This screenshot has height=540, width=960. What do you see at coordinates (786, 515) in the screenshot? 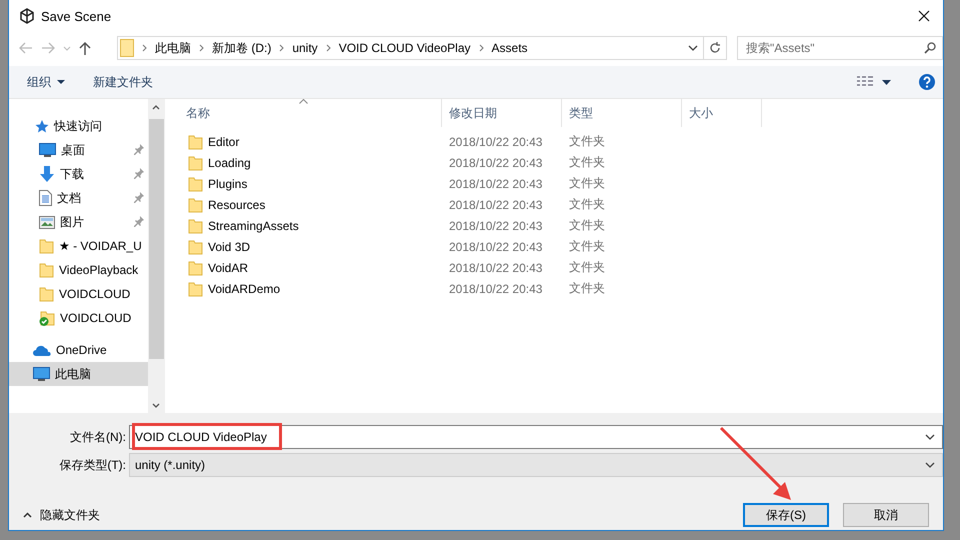
I see `dialog-button: 保存(S)` at bounding box center [786, 515].